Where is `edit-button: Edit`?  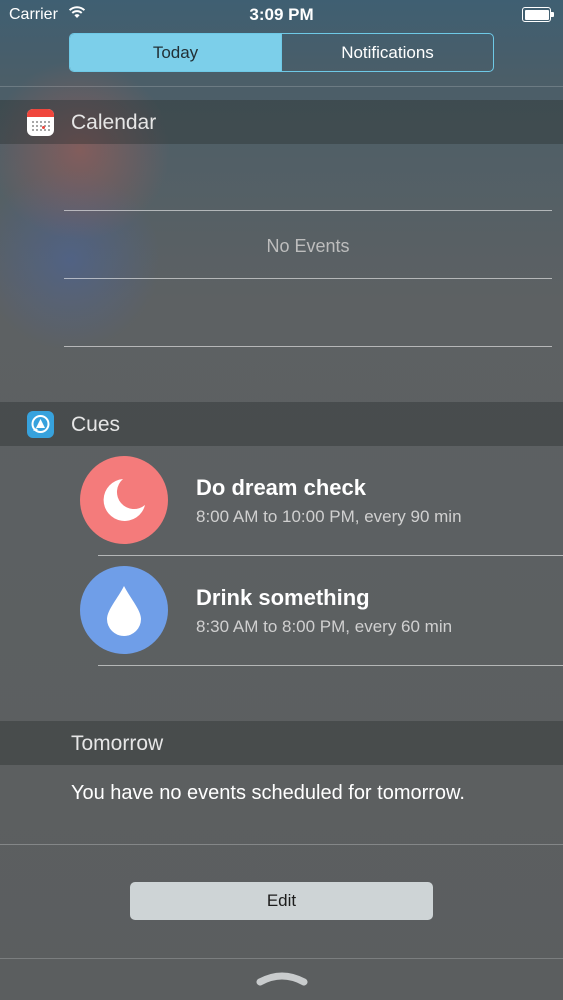
edit-button: Edit is located at coordinates (281, 901).